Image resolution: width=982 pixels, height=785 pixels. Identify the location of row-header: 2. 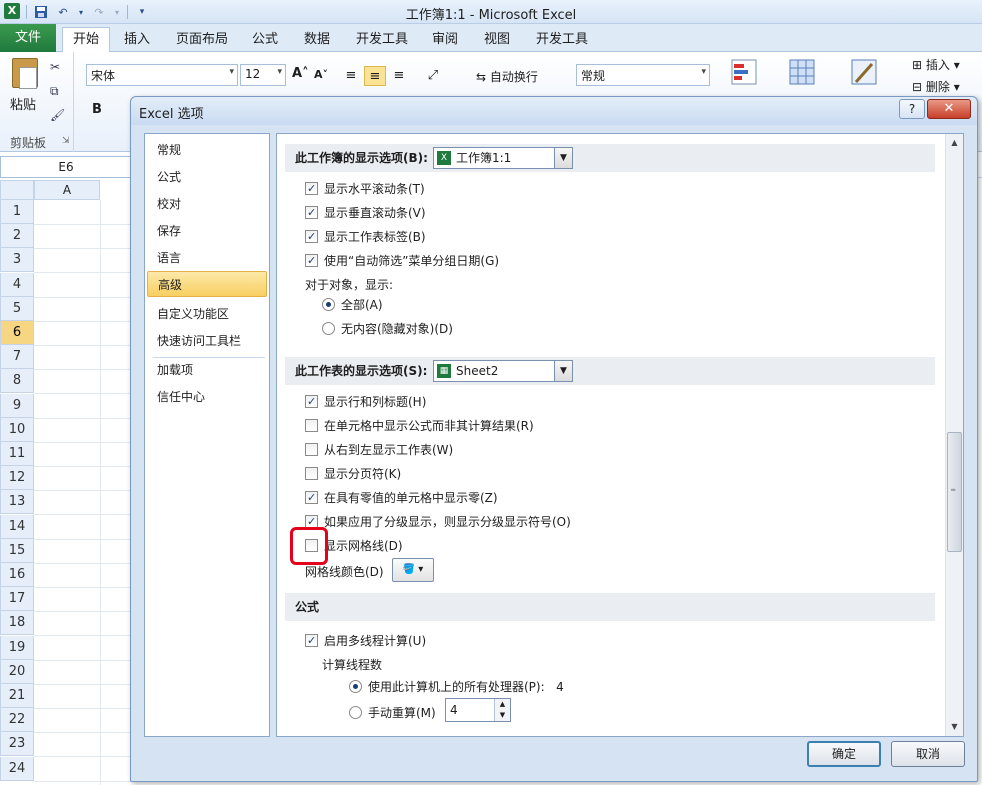
(17, 236).